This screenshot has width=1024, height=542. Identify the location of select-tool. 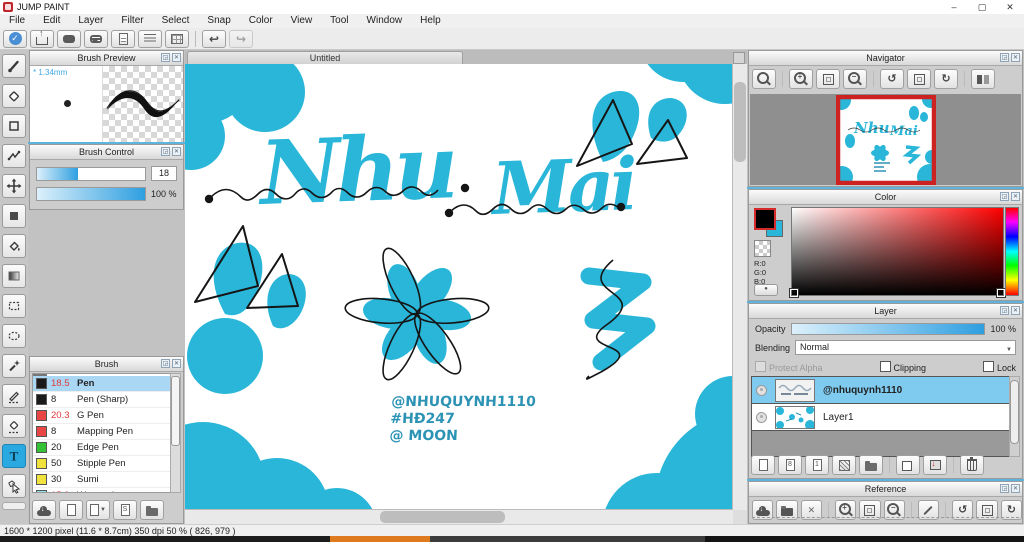
(14, 306).